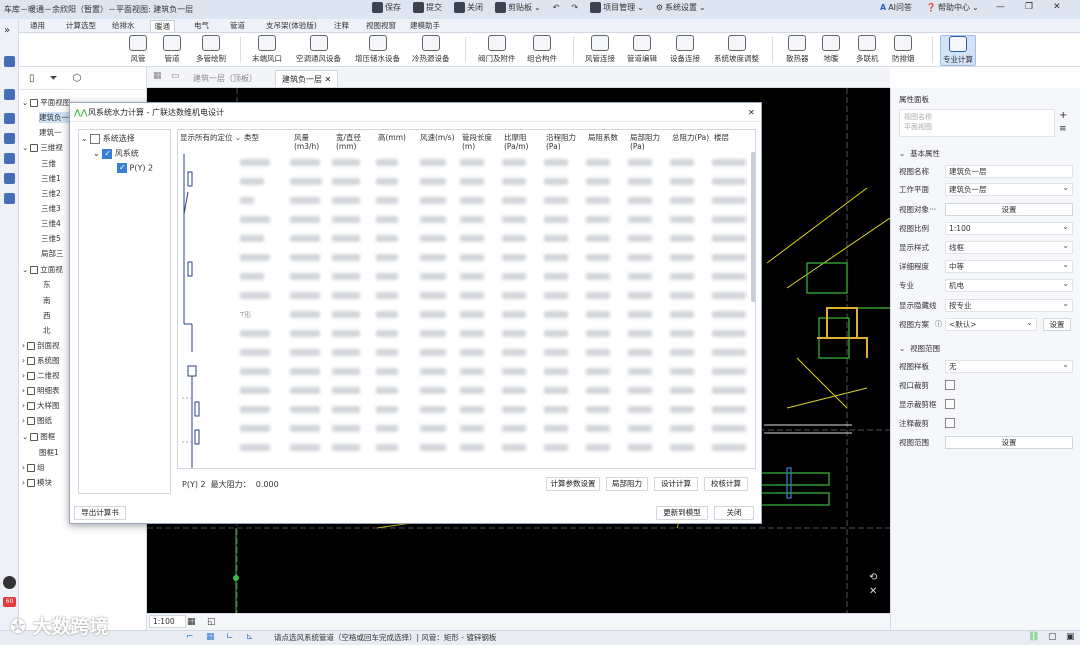 This screenshot has width=1080, height=645. Describe the element at coordinates (123, 26) in the screenshot. I see `tab-plumbing: 给排水` at that location.